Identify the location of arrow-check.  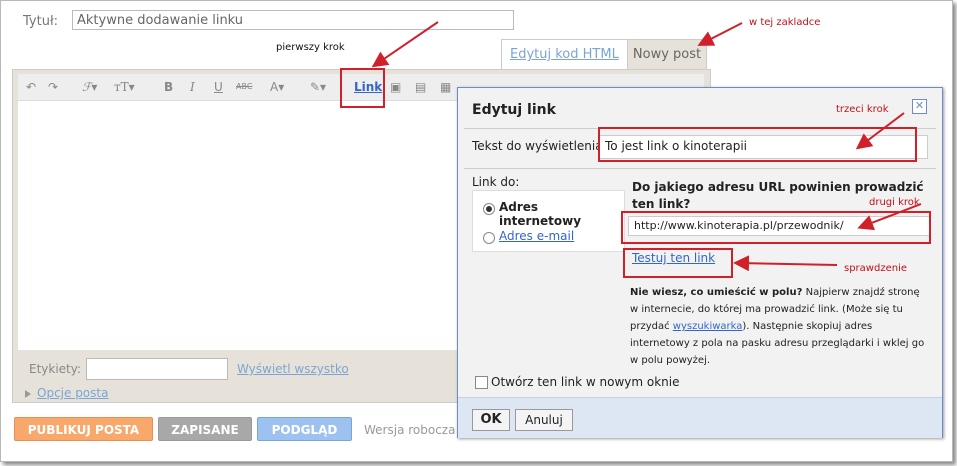
(785, 263).